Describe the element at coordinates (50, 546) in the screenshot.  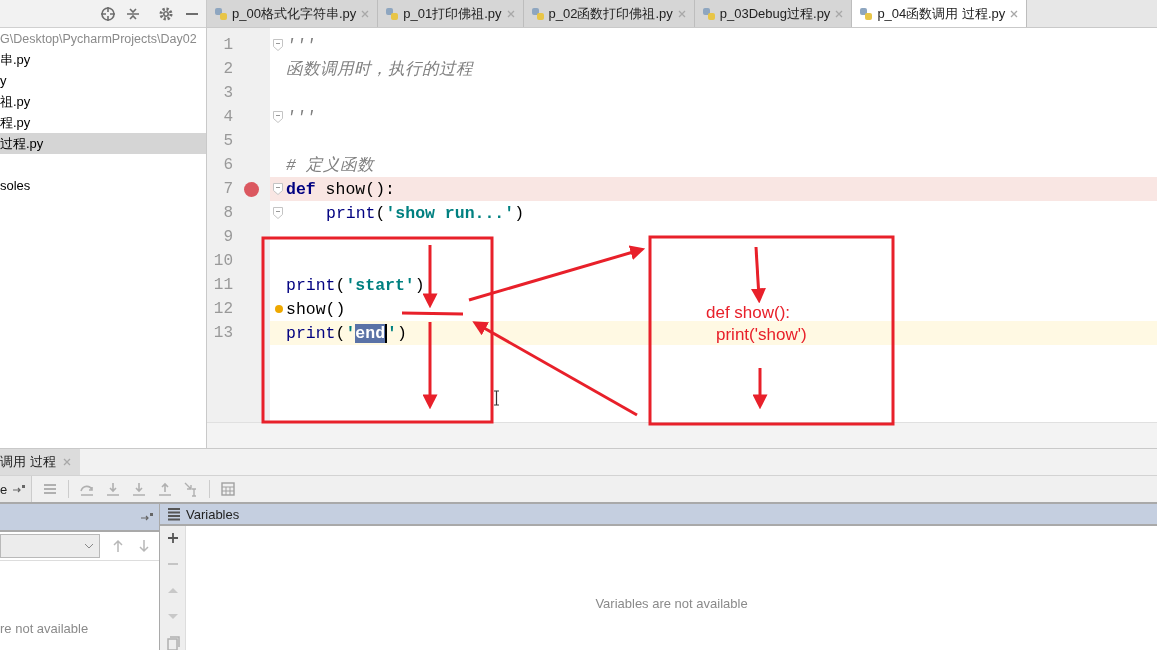
I see `thread-dropdown` at that location.